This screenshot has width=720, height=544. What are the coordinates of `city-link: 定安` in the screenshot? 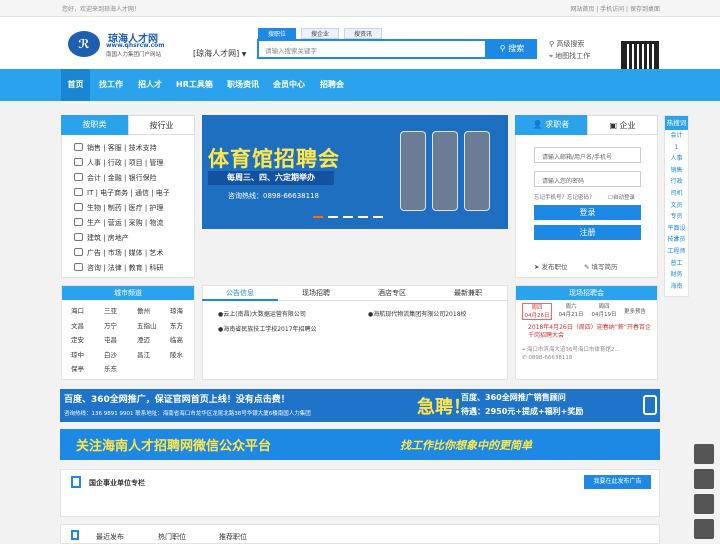 It's located at (77, 339).